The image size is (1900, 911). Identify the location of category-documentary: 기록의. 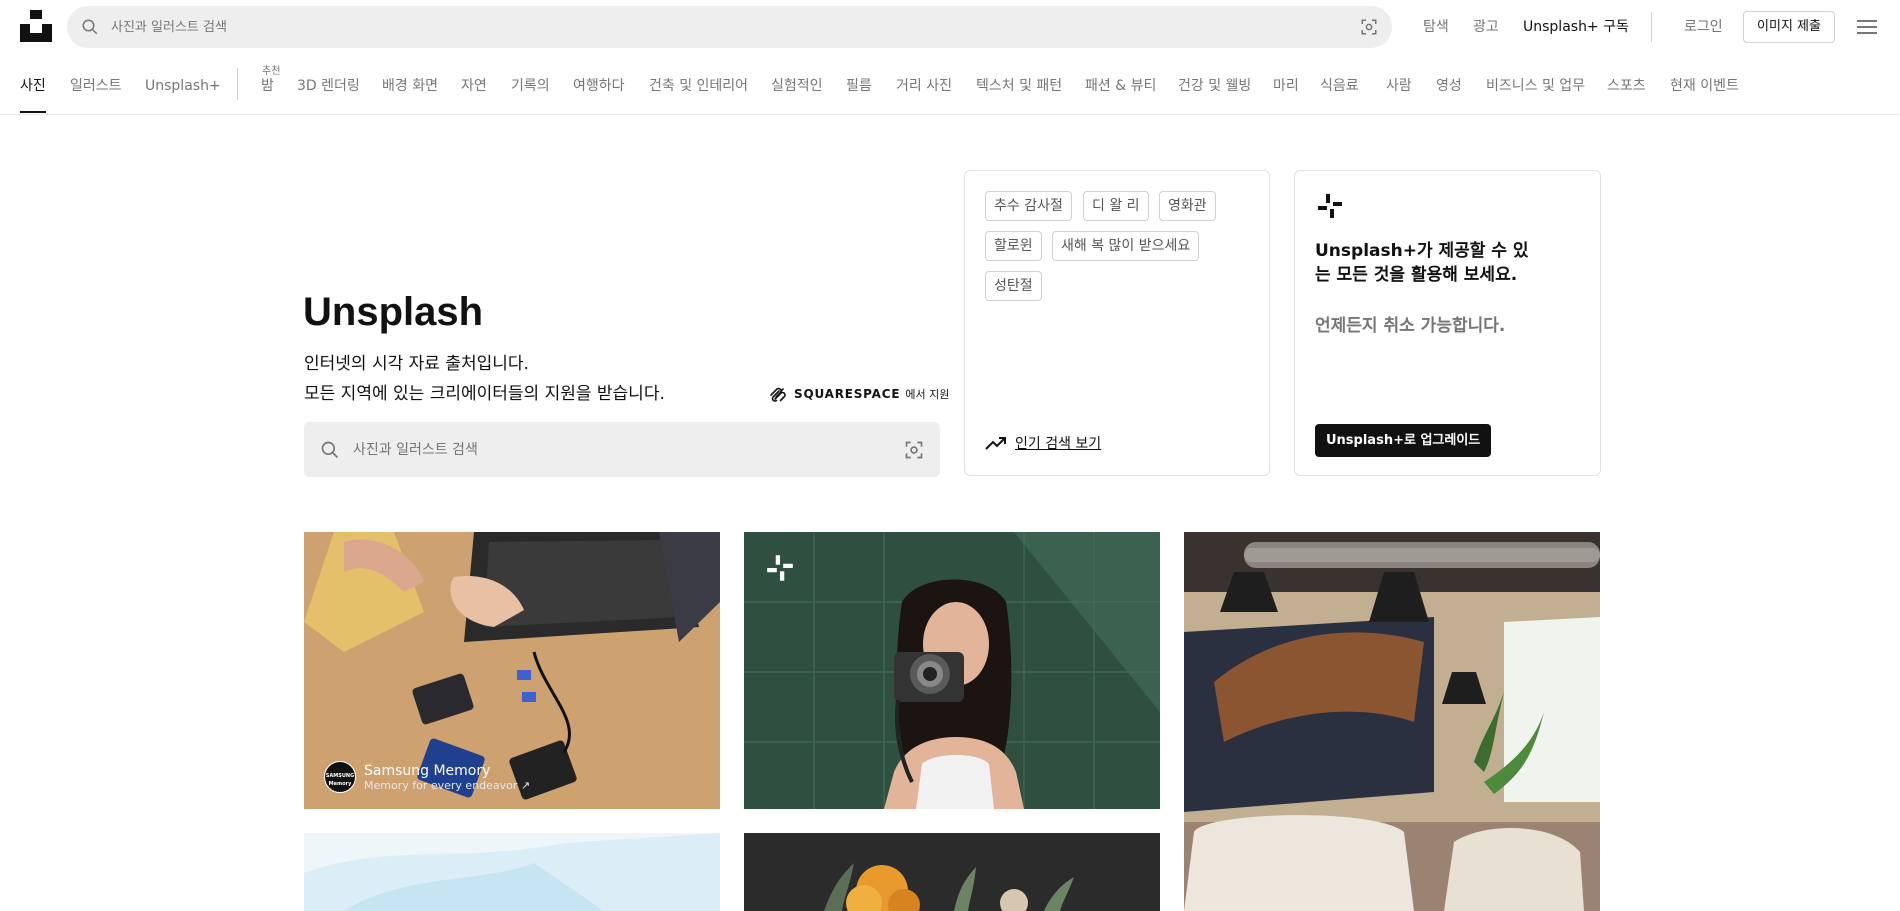
(530, 84).